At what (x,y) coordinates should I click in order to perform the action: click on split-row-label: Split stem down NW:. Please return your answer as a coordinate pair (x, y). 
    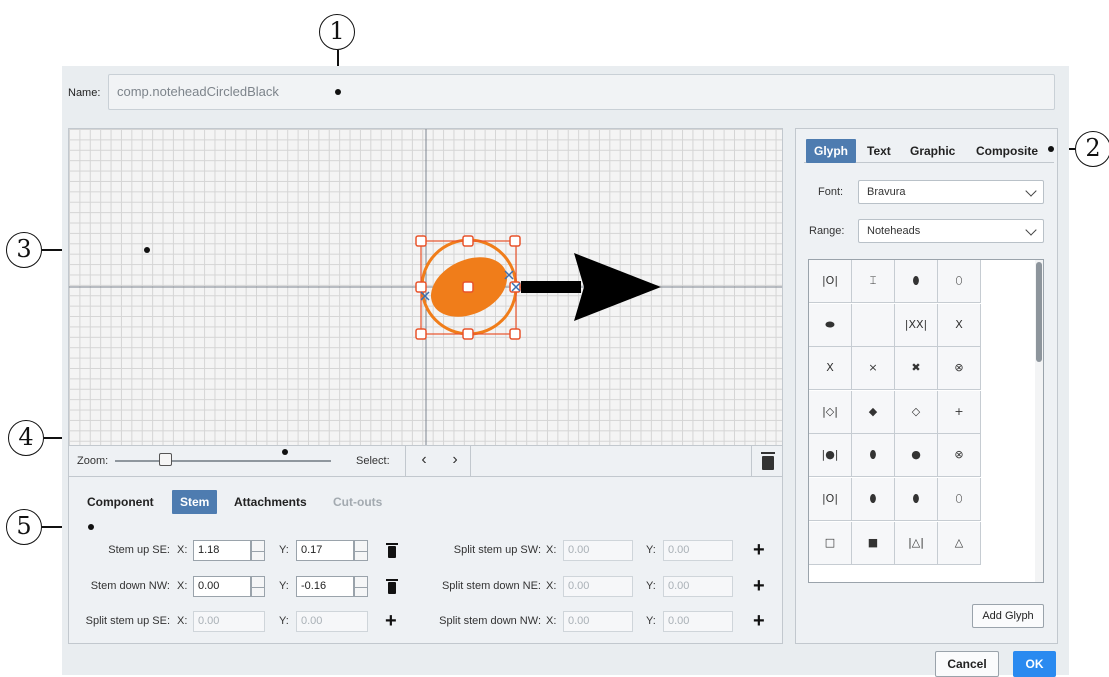
    Looking at the image, I should click on (490, 621).